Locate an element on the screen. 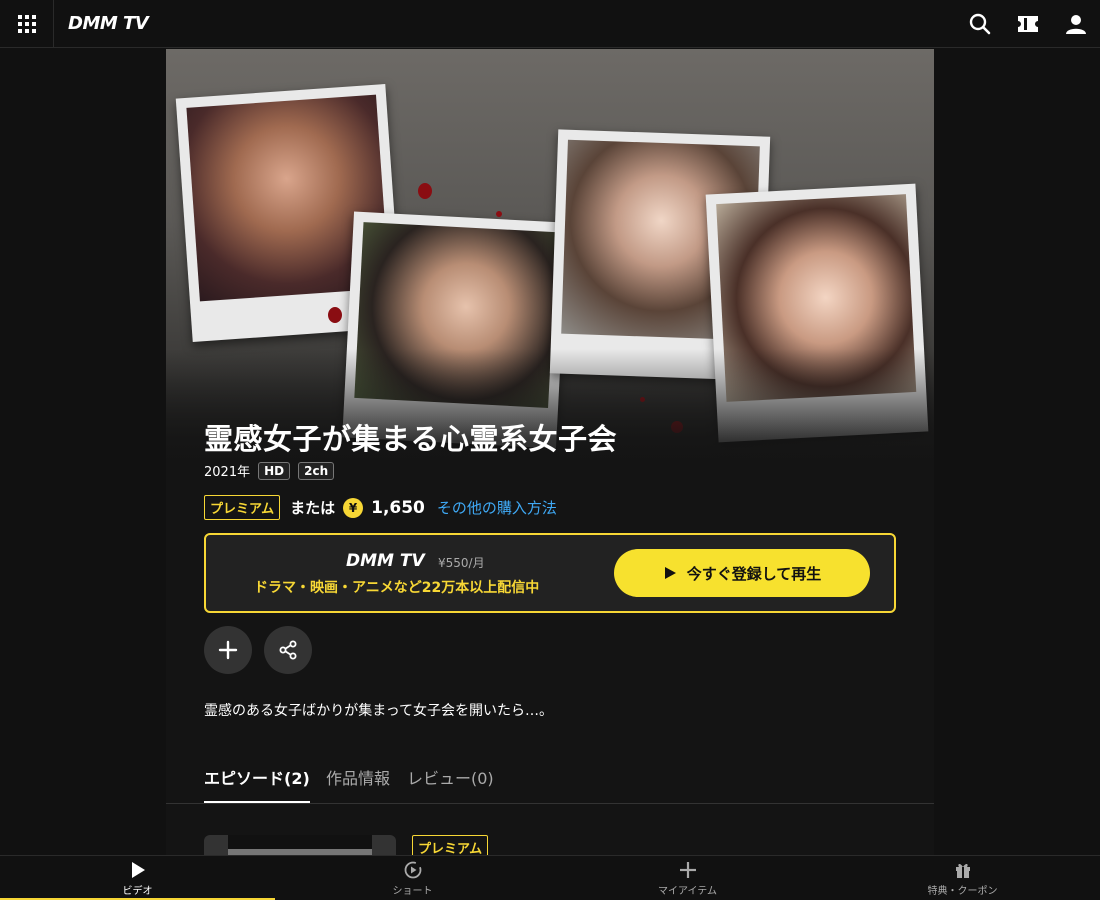  nav-my-items: マイアイテム is located at coordinates (687, 878).